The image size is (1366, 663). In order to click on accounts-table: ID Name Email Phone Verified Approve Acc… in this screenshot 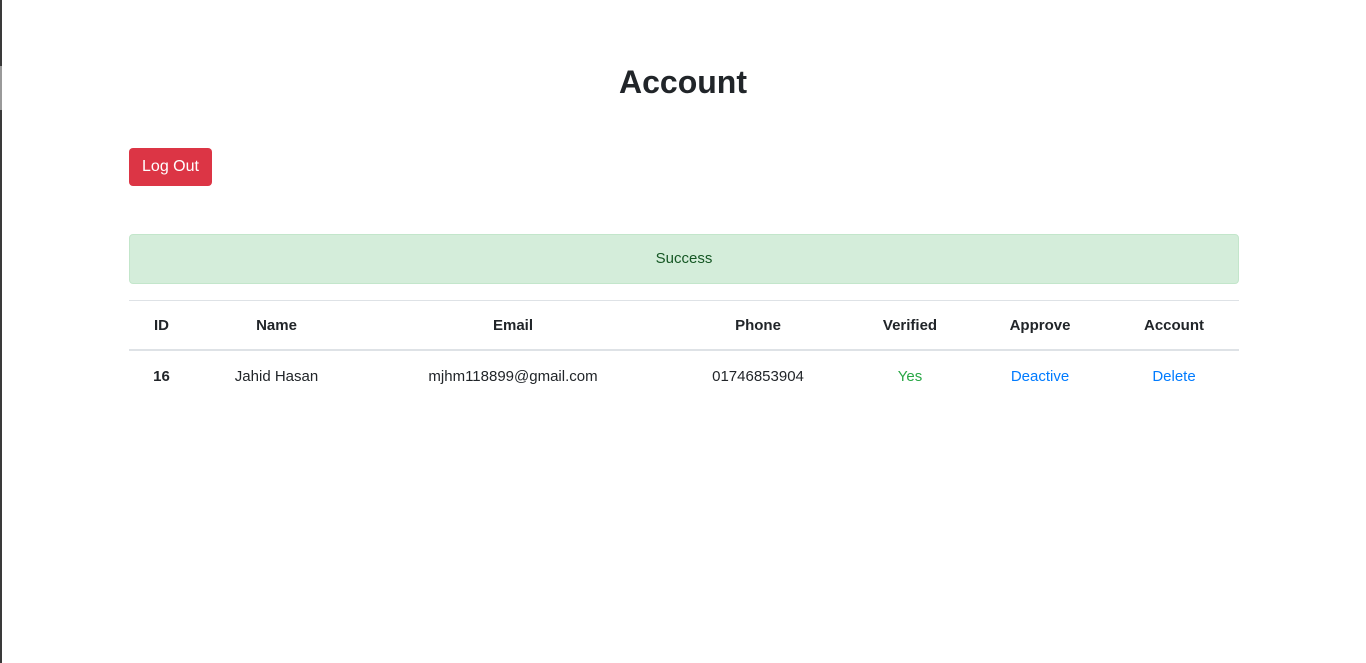, I will do `click(684, 350)`.